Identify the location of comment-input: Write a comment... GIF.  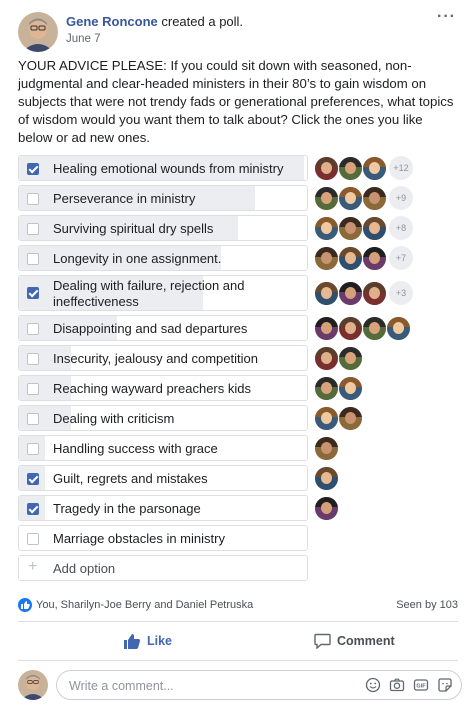
(259, 685).